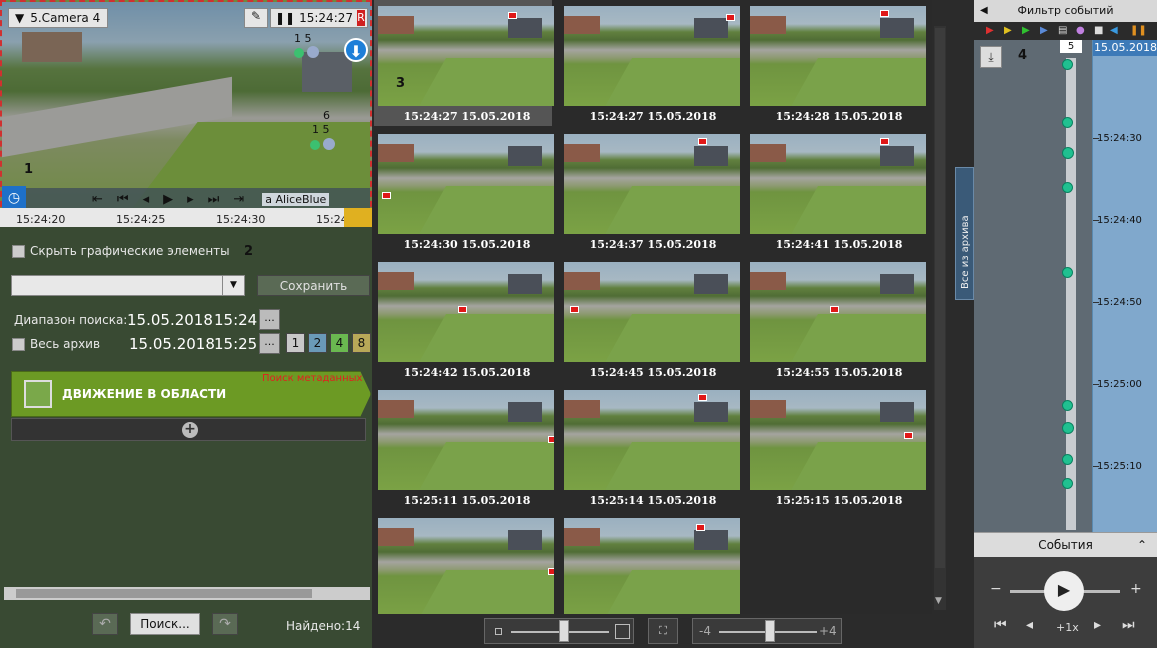 Image resolution: width=1157 pixels, height=648 pixels. What do you see at coordinates (1138, 30) in the screenshot?
I see `pause-filter-icon: ❚❚` at bounding box center [1138, 30].